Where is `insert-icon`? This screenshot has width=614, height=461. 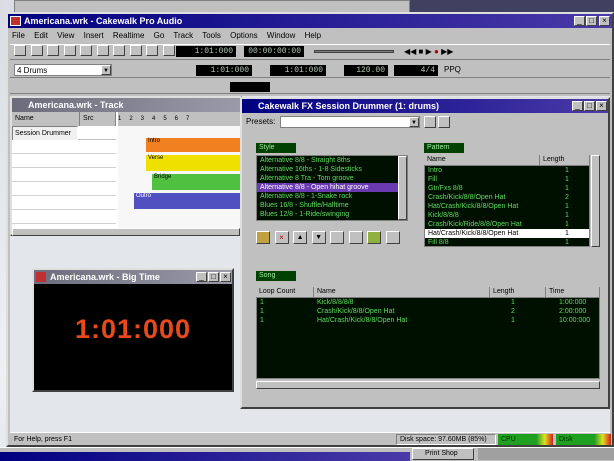
insert-icon is located at coordinates (263, 237).